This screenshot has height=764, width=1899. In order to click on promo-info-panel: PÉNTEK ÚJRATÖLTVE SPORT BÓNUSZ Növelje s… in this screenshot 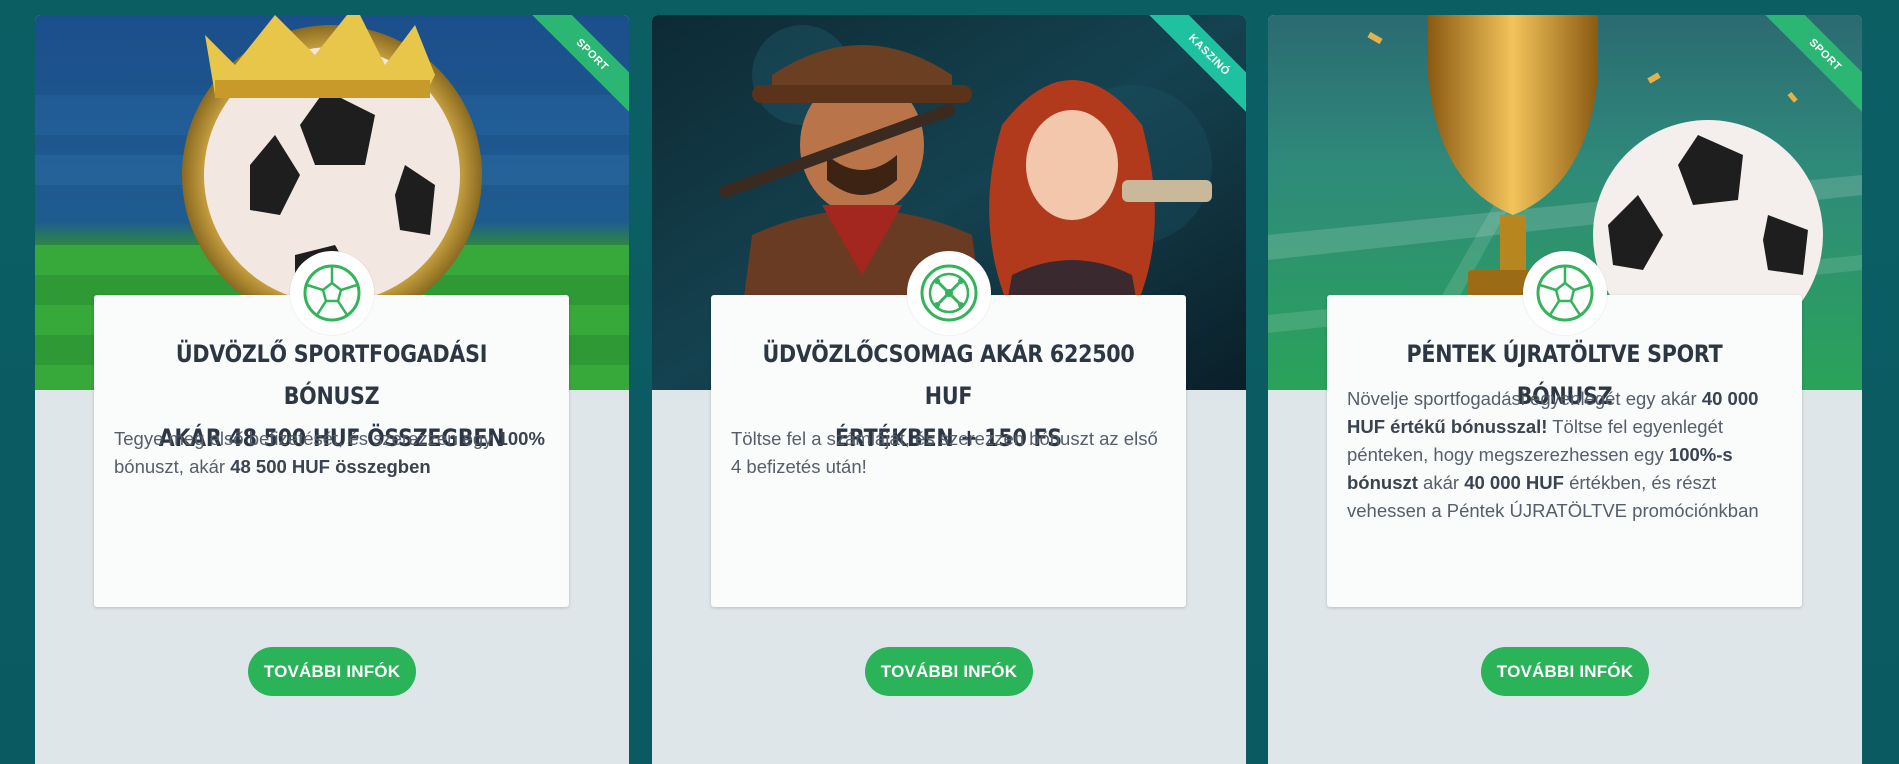, I will do `click(1564, 451)`.